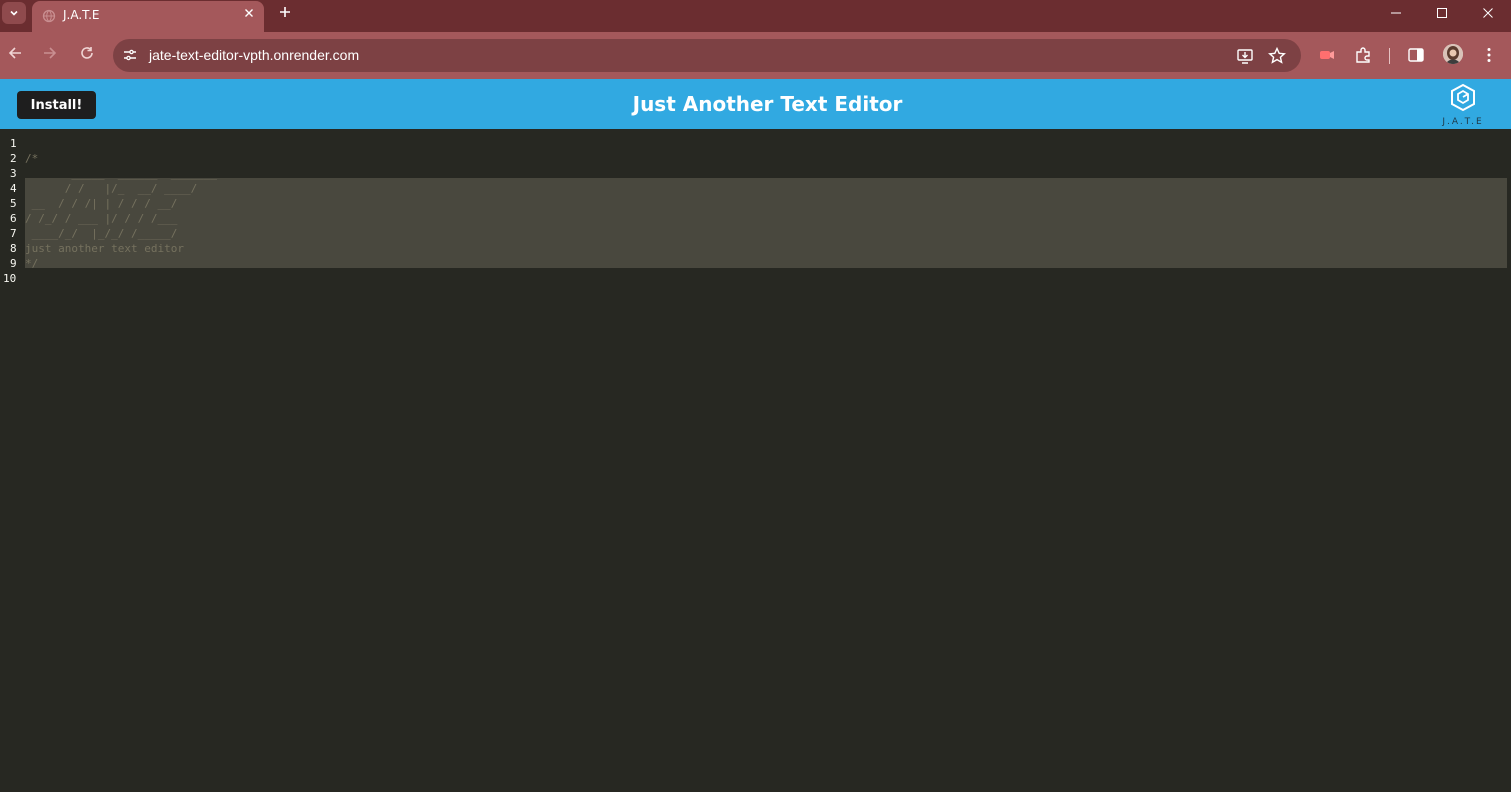 The width and height of the screenshot is (1511, 792). Describe the element at coordinates (13, 158) in the screenshot. I see `line-number: 2` at that location.